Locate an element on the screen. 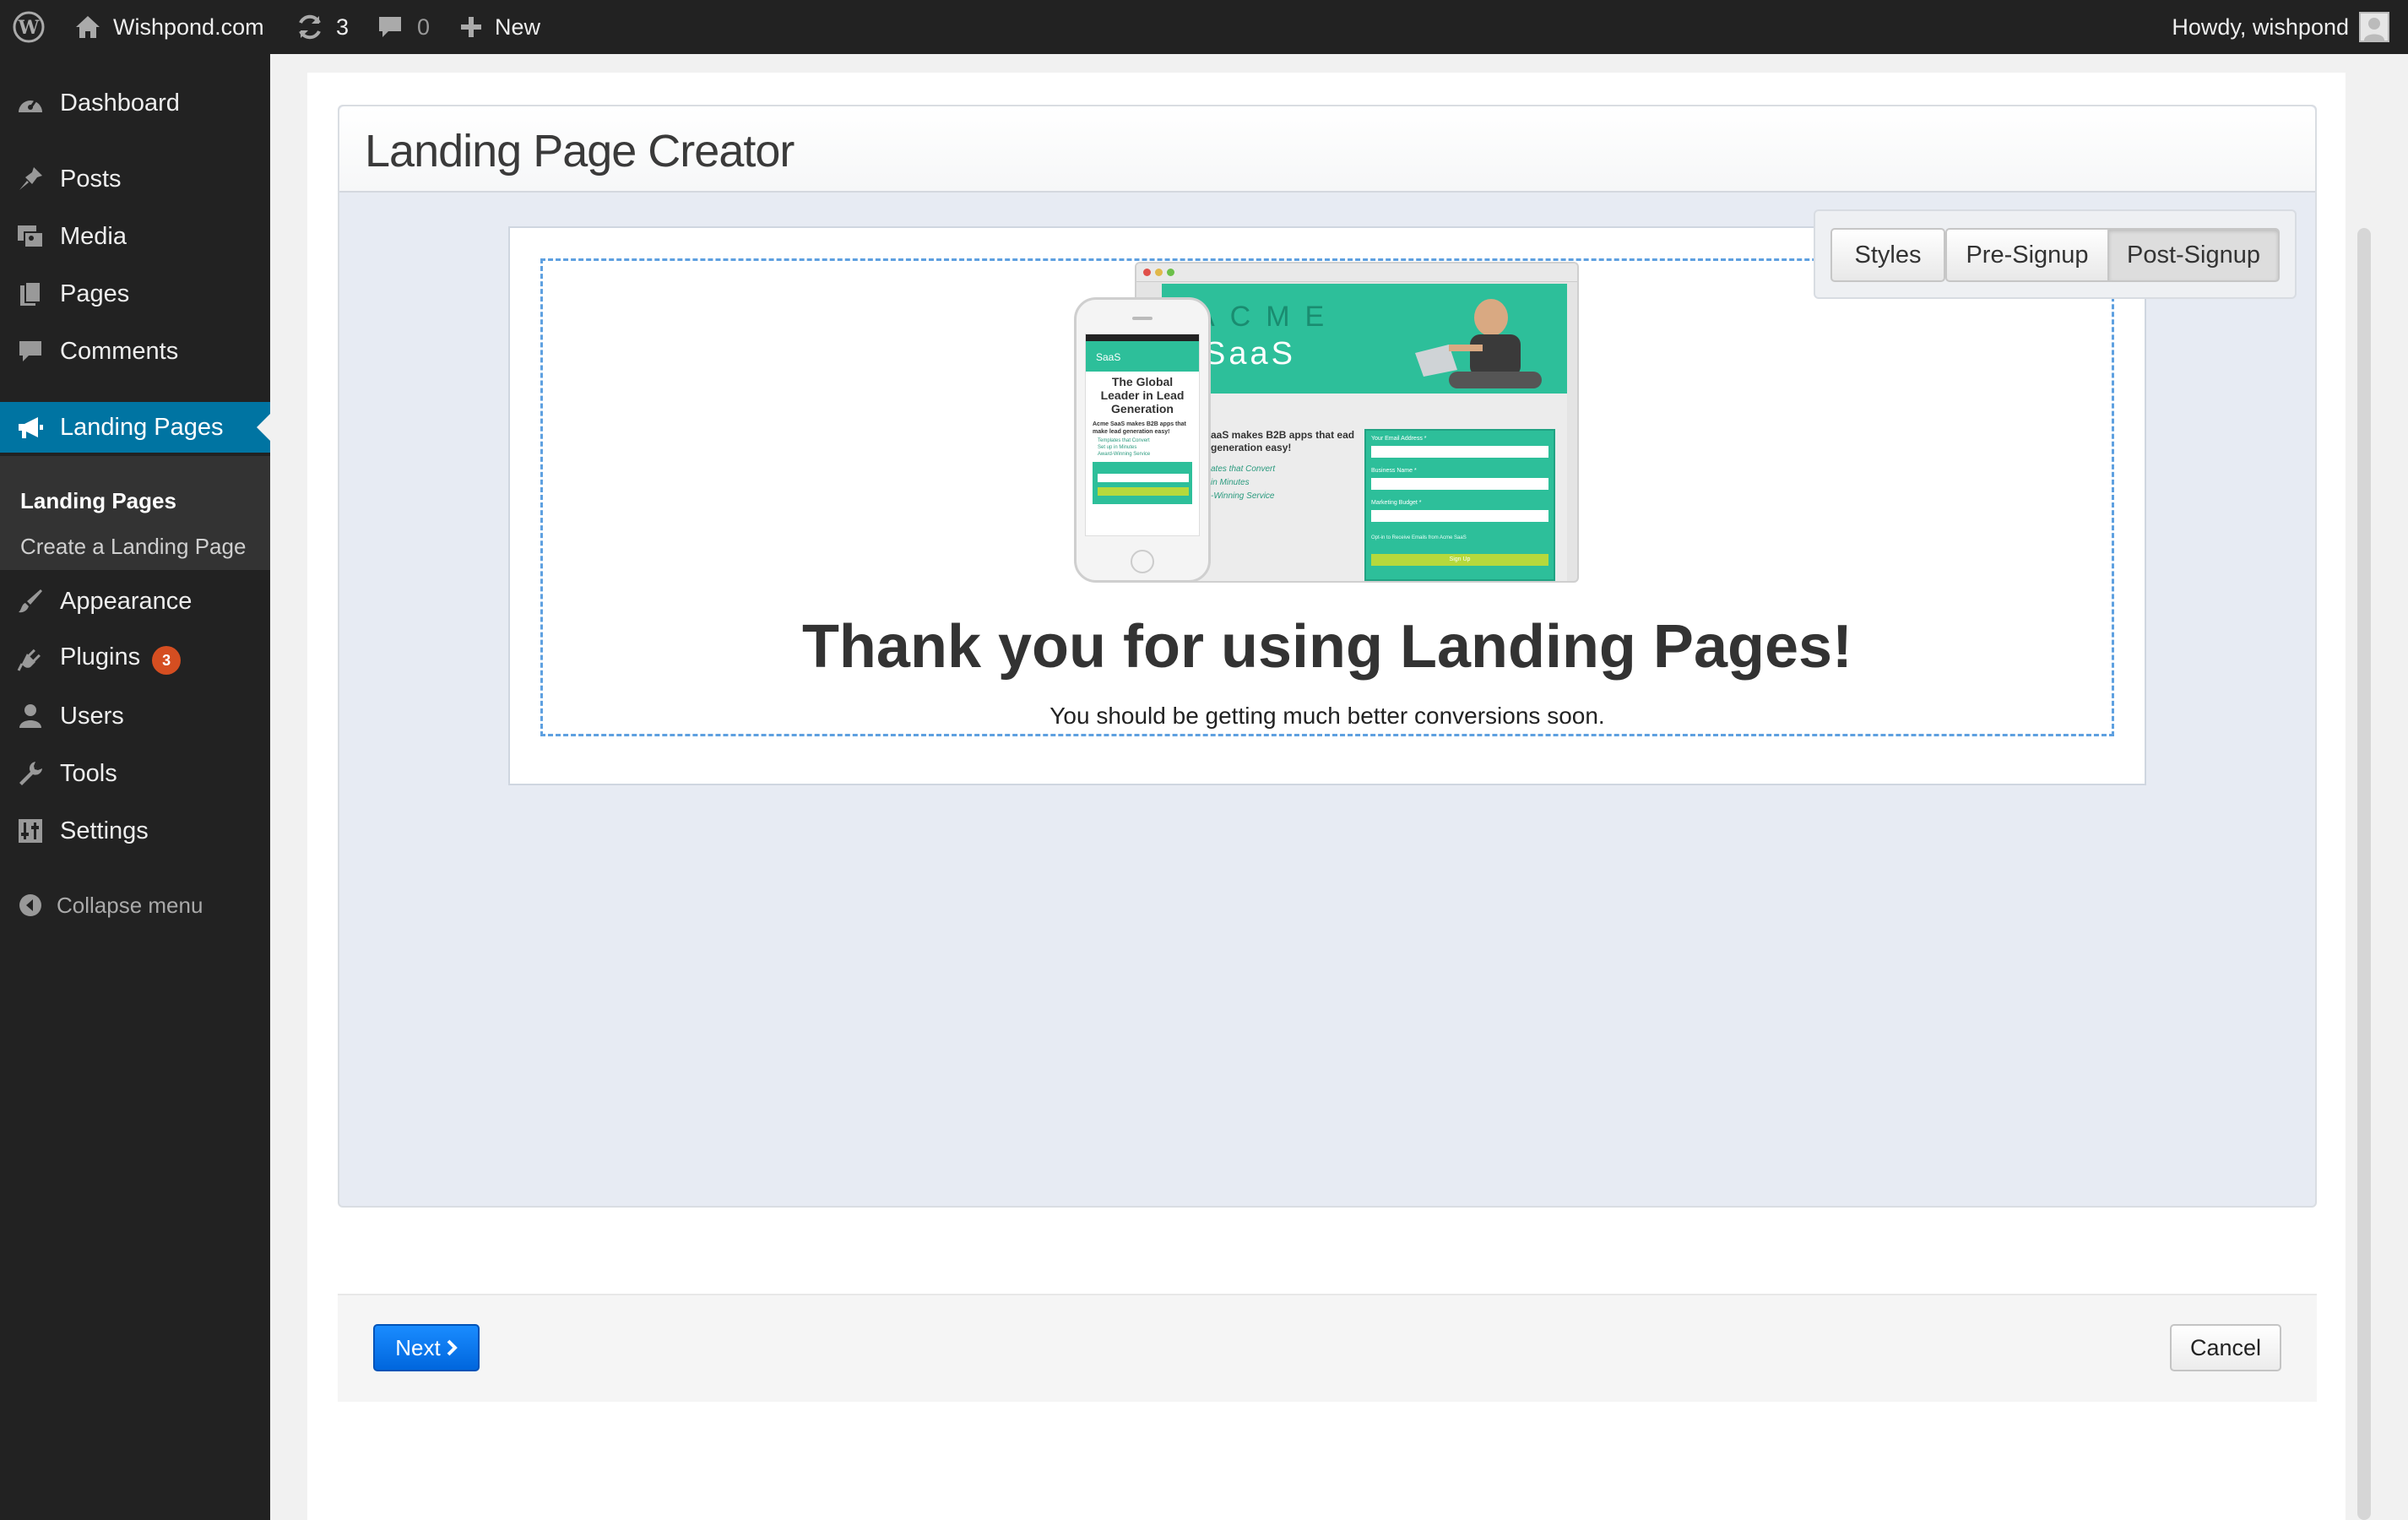 The height and width of the screenshot is (1520, 2408). phone-title: The Global Leader in Lead Generation is located at coordinates (1142, 395).